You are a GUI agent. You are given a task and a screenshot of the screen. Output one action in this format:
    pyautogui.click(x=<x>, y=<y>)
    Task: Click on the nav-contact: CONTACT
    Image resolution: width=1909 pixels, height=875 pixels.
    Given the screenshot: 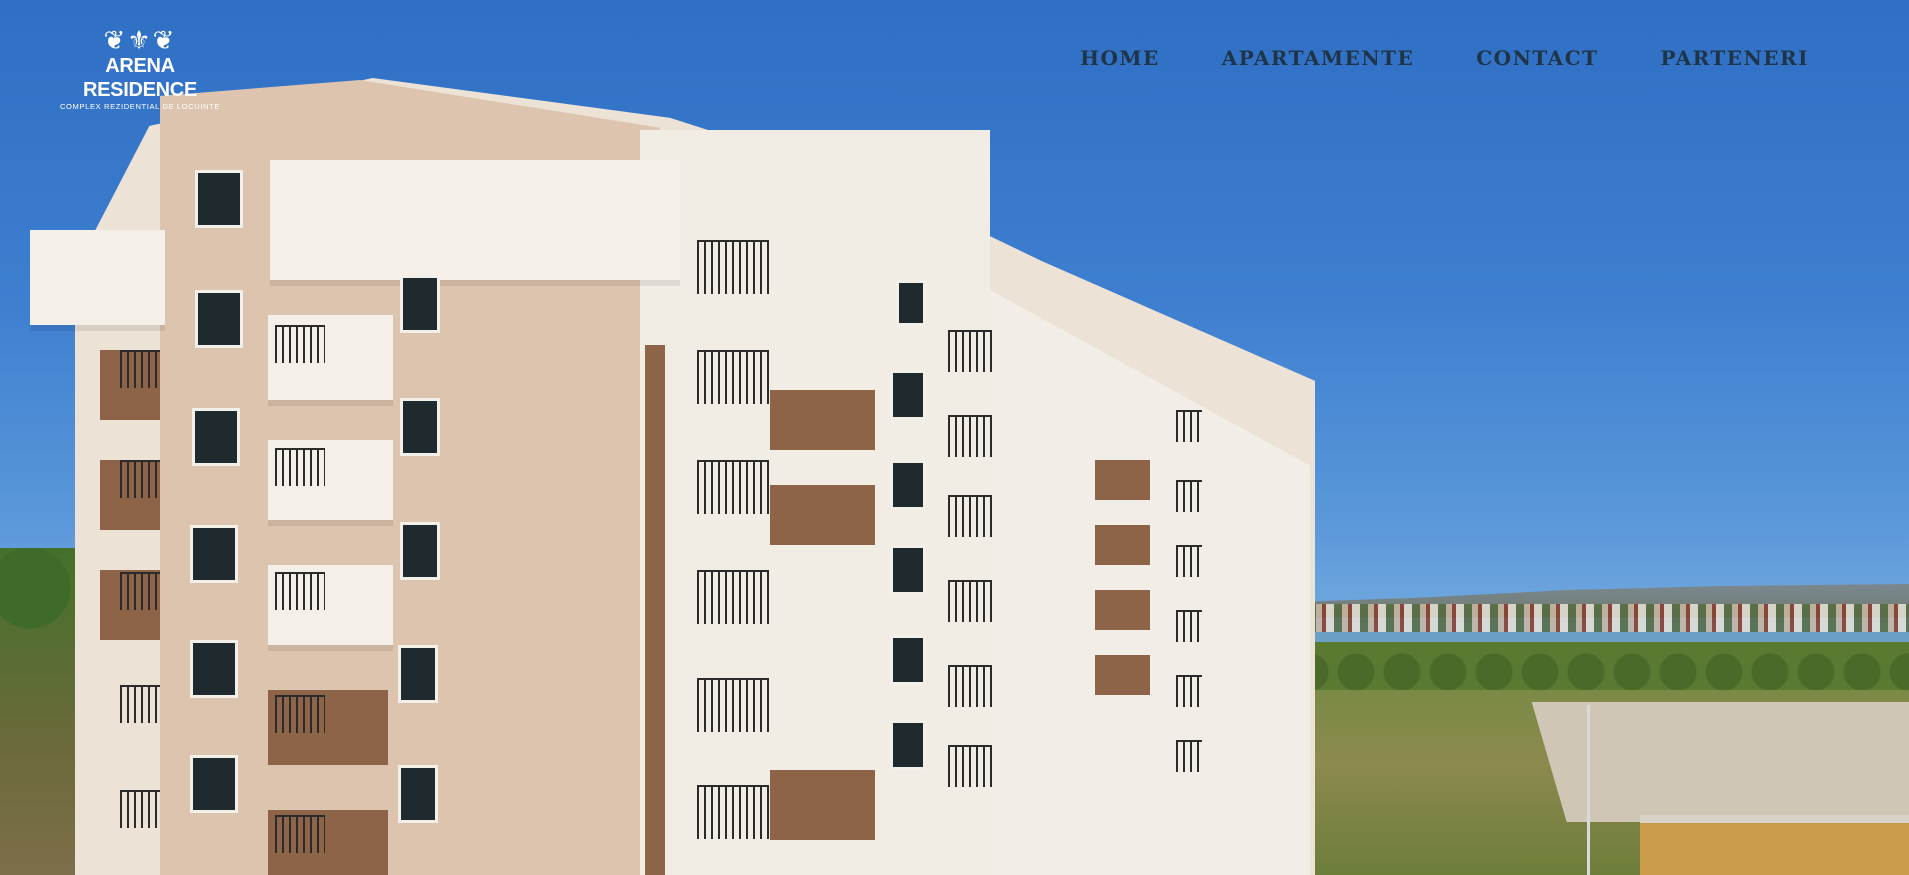 What is the action you would take?
    pyautogui.click(x=1537, y=58)
    